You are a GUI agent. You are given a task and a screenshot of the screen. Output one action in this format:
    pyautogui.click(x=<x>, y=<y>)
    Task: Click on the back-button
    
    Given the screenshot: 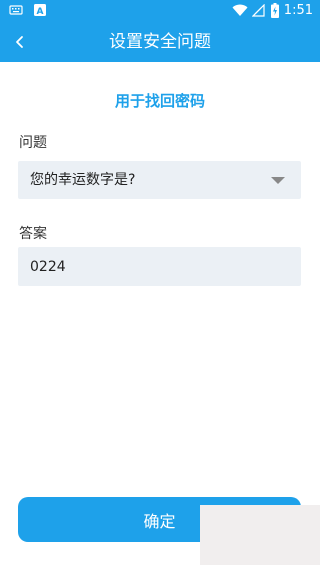 What is the action you would take?
    pyautogui.click(x=20, y=42)
    